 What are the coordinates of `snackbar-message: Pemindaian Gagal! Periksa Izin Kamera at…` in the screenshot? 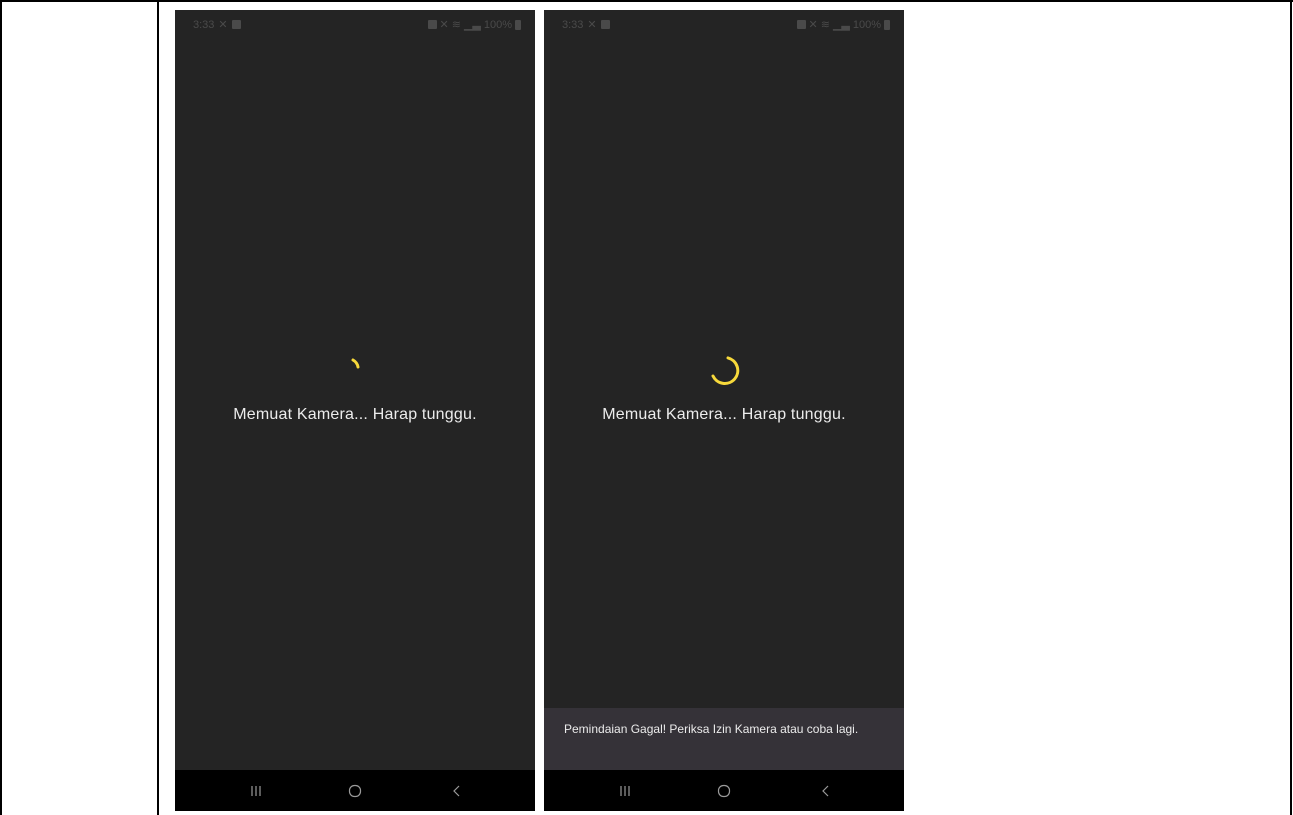 It's located at (711, 729).